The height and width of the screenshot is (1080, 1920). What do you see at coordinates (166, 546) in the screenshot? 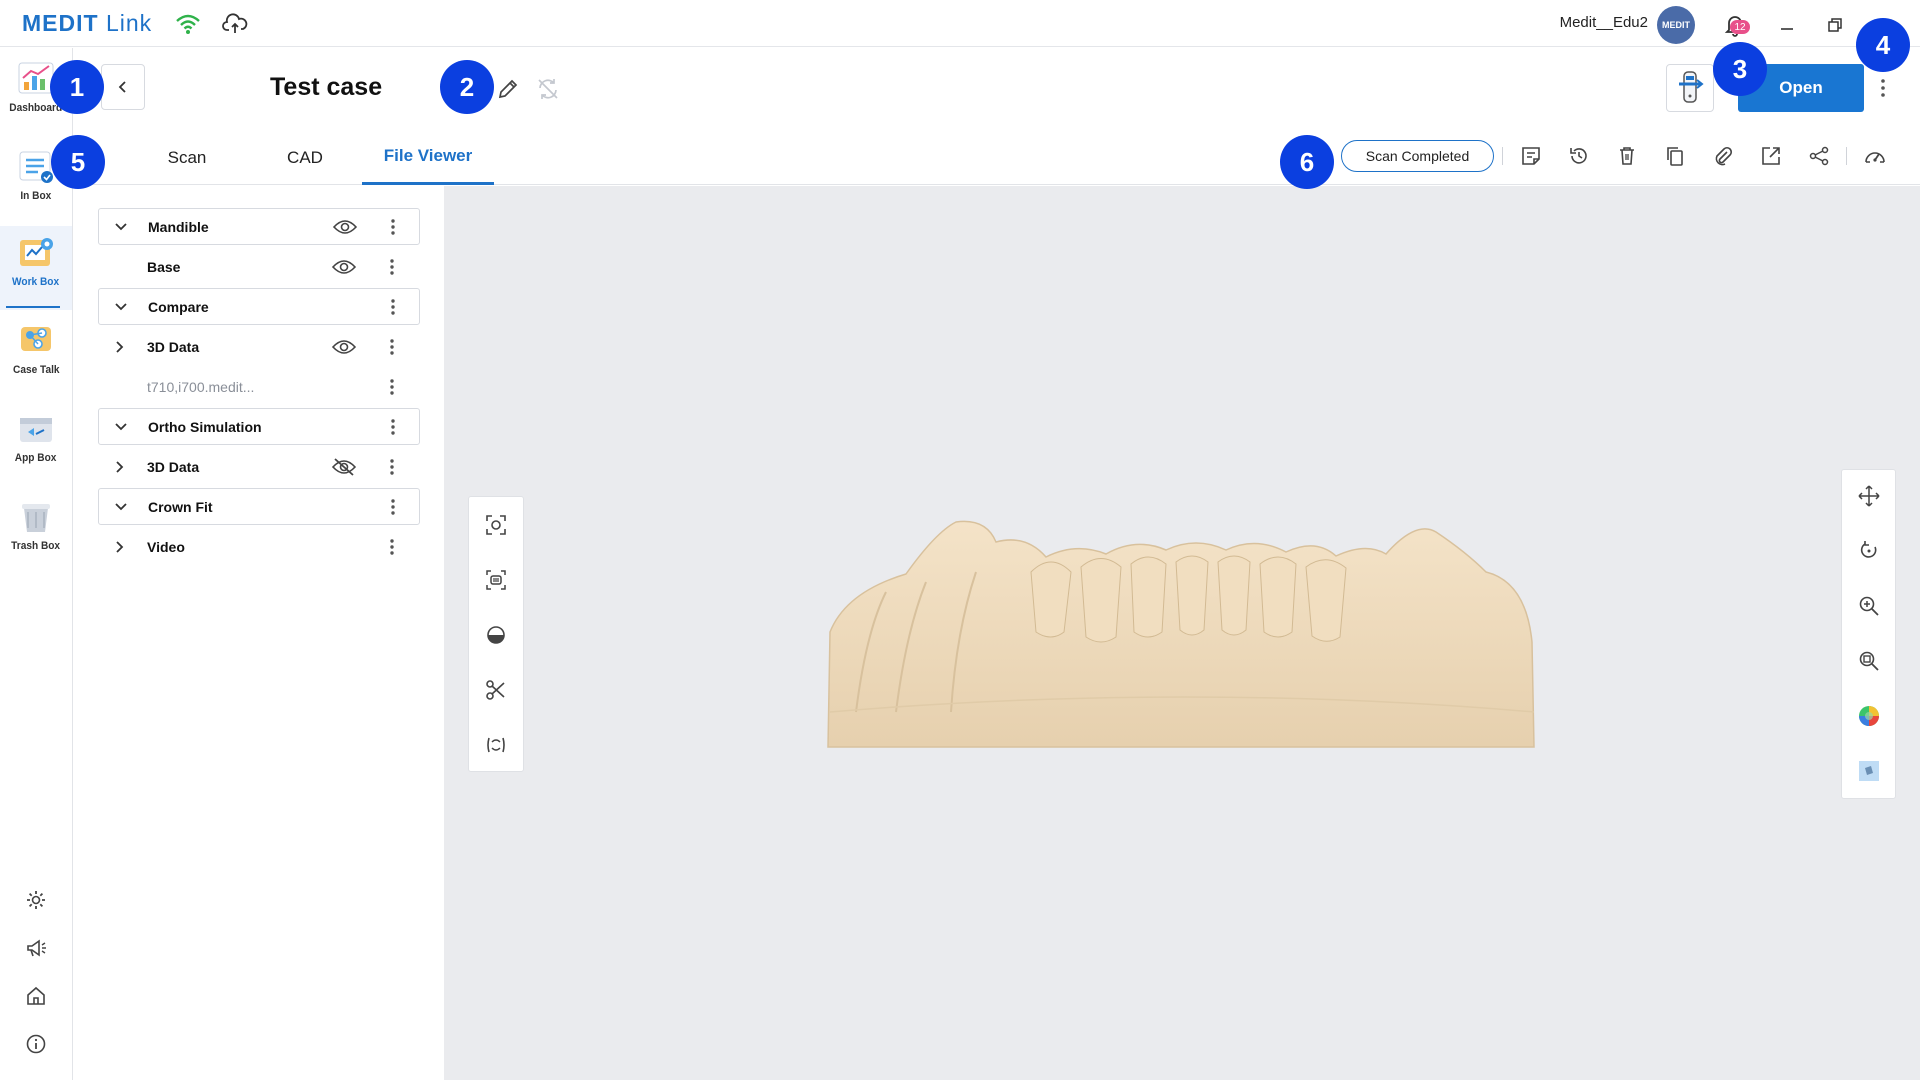
I see `tree-node-label: Video` at bounding box center [166, 546].